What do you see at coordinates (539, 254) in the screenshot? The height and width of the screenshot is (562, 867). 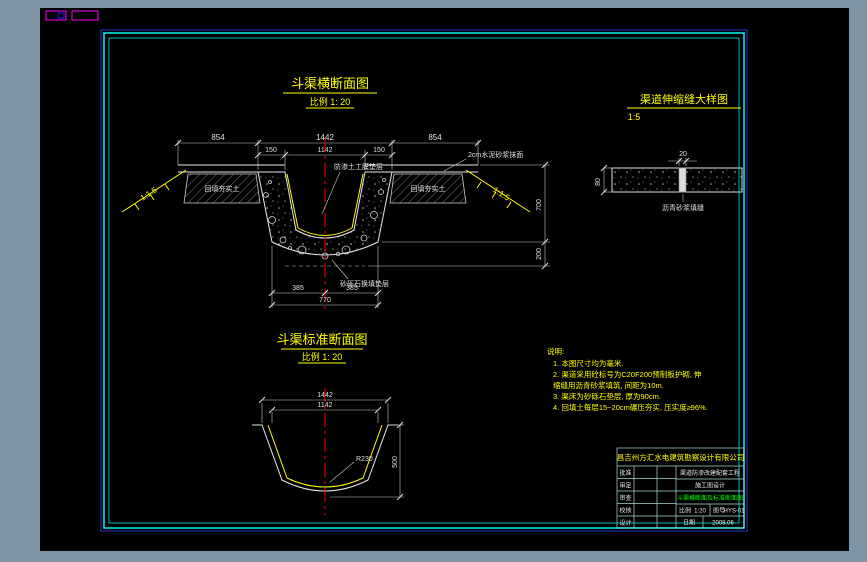 I see `dim-cushion-h: 200` at bounding box center [539, 254].